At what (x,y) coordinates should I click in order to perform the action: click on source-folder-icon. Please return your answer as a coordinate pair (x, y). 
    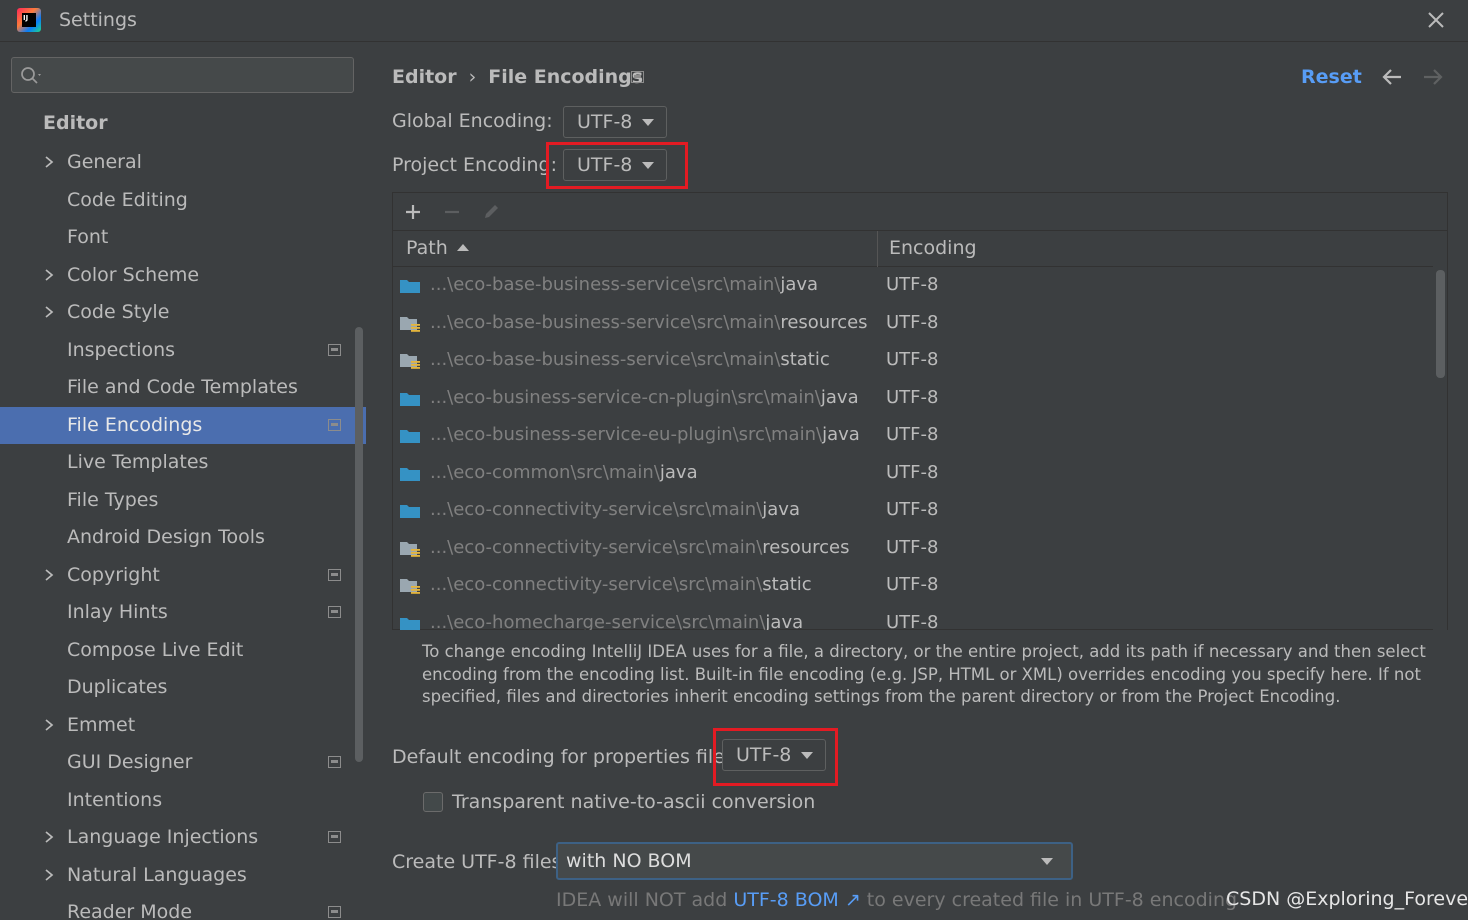
    Looking at the image, I should click on (410, 511).